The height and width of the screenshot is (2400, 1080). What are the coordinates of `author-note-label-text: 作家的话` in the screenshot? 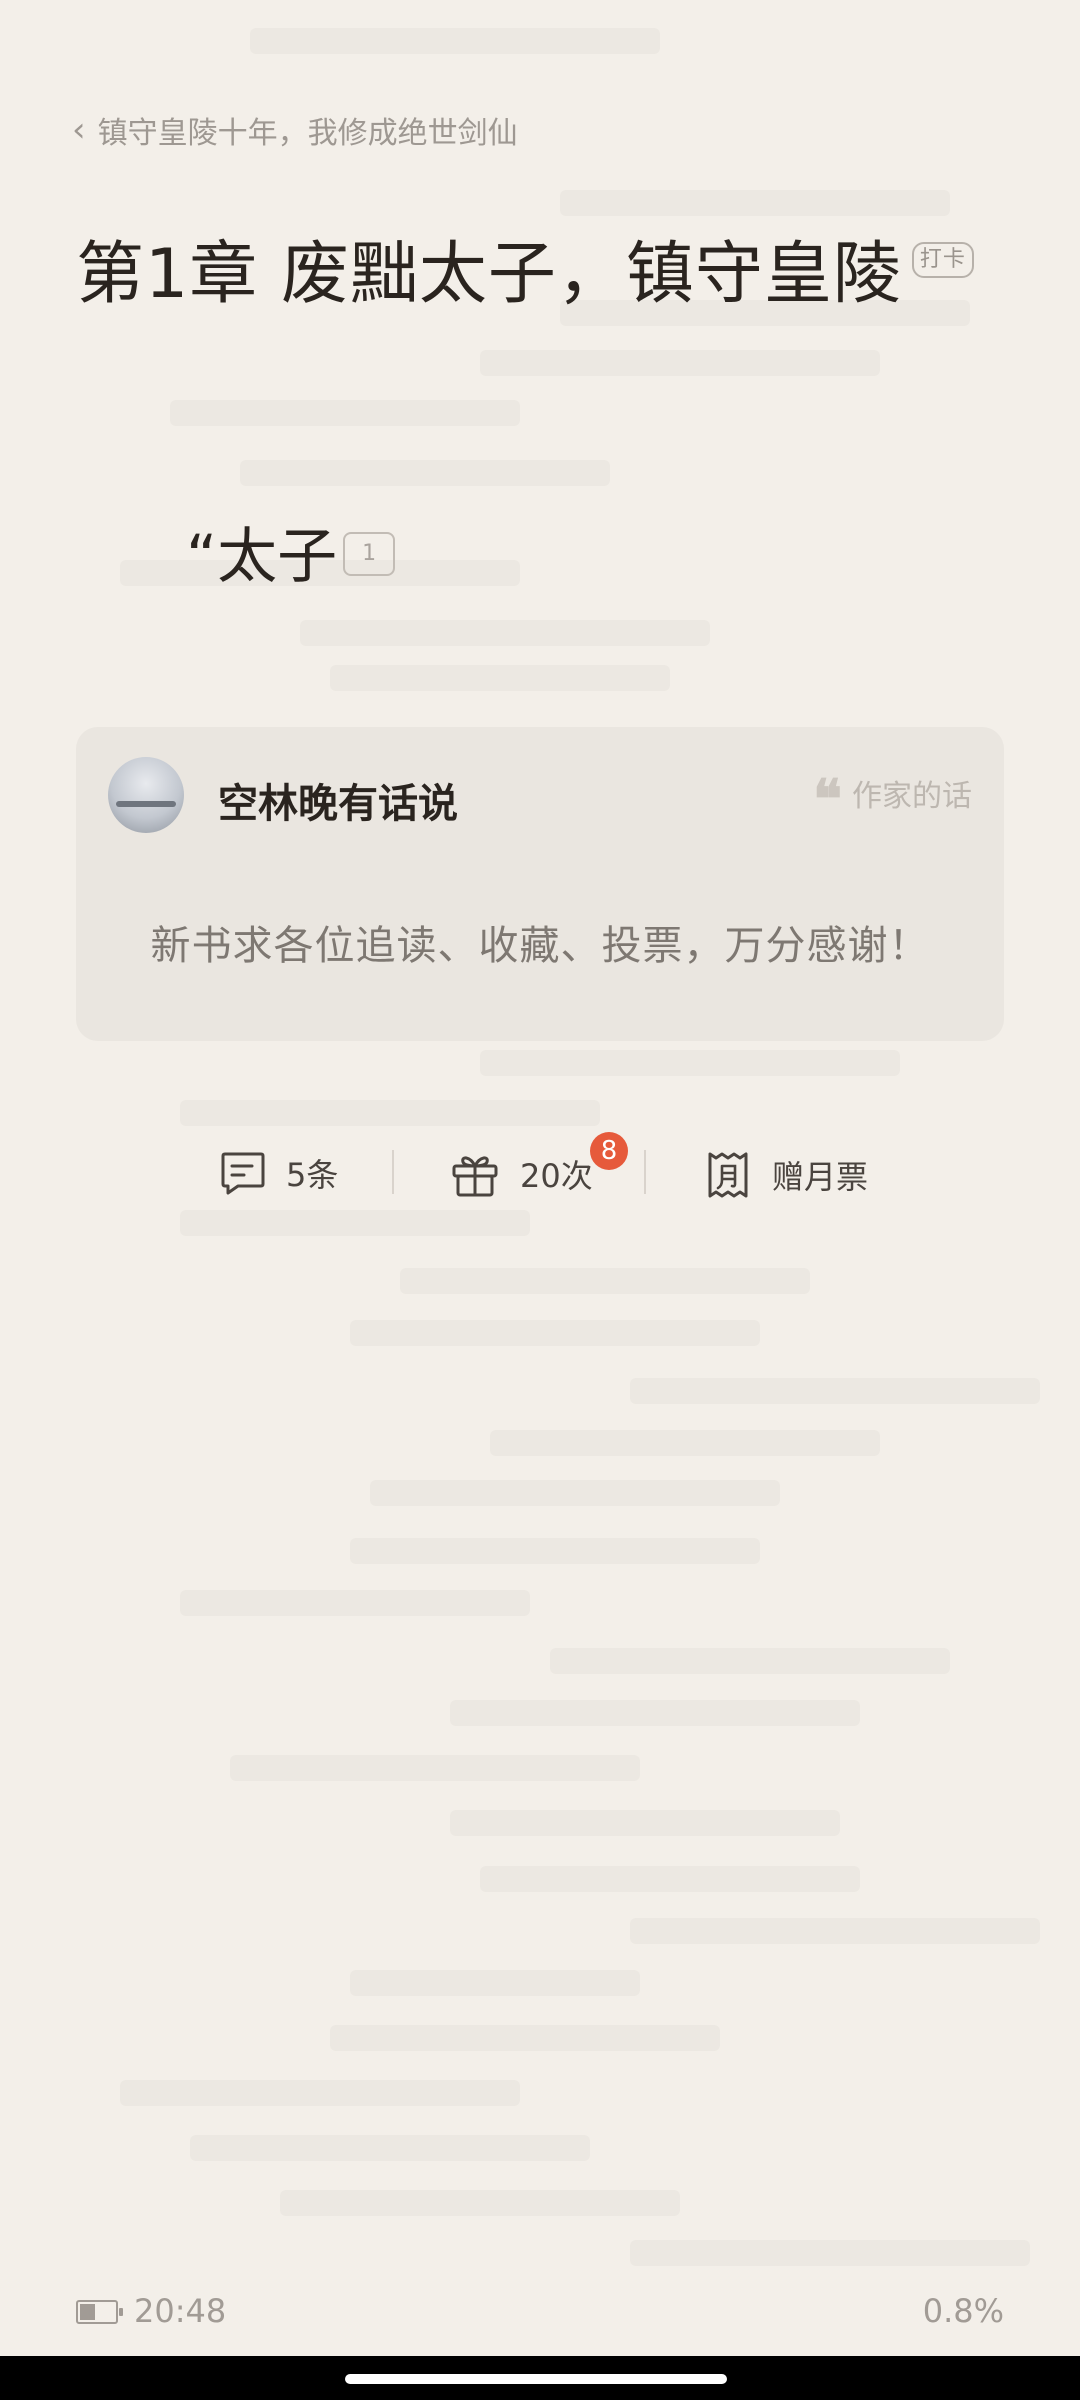 It's located at (912, 796).